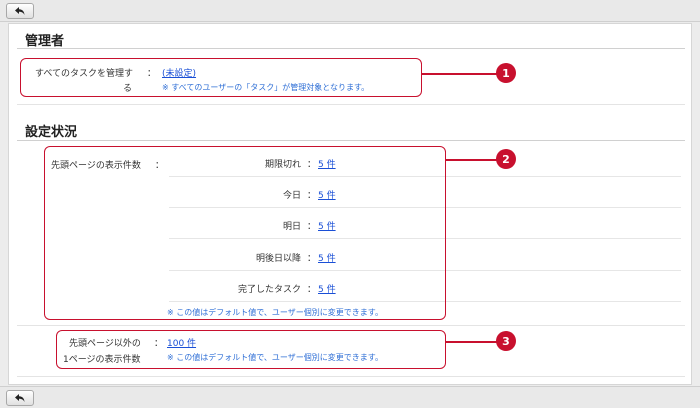  Describe the element at coordinates (351, 325) in the screenshot. I see `first-page-bottom-divider` at that location.